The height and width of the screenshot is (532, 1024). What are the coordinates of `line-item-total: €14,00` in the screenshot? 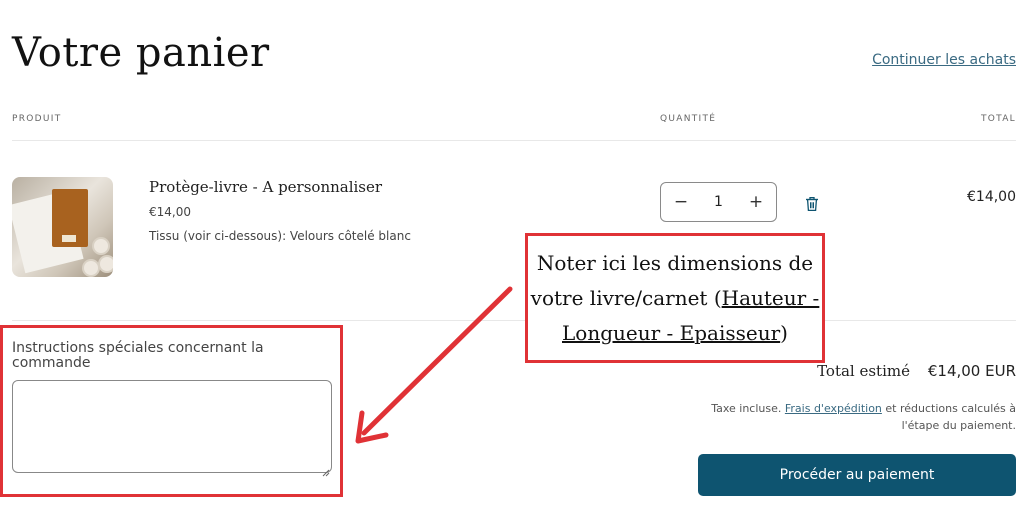 It's located at (991, 197).